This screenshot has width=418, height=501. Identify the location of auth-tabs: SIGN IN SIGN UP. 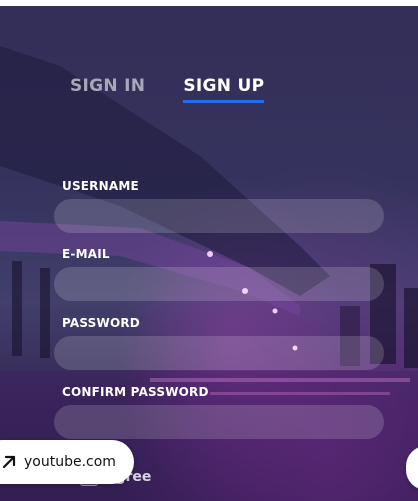
(167, 89).